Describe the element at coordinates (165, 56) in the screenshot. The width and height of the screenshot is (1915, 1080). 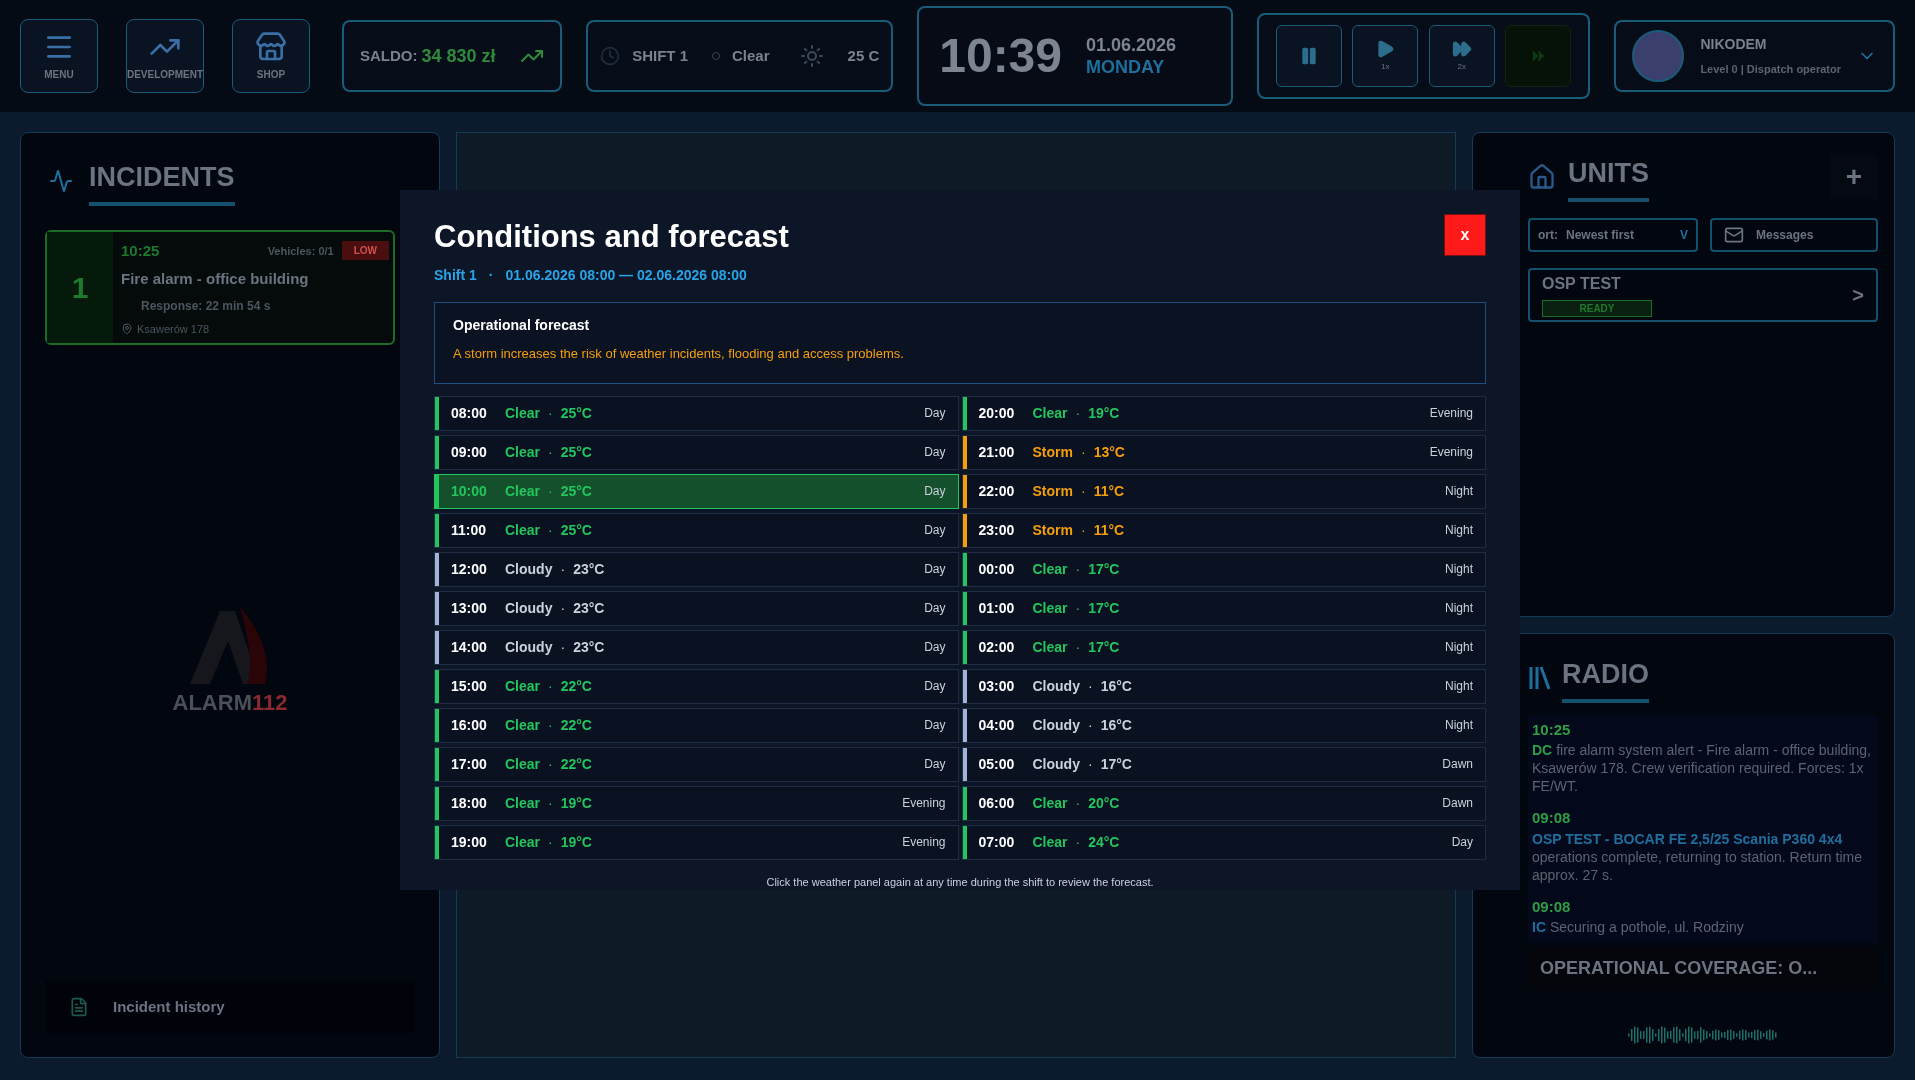
I see `development-button: DEVELOPMENT` at that location.